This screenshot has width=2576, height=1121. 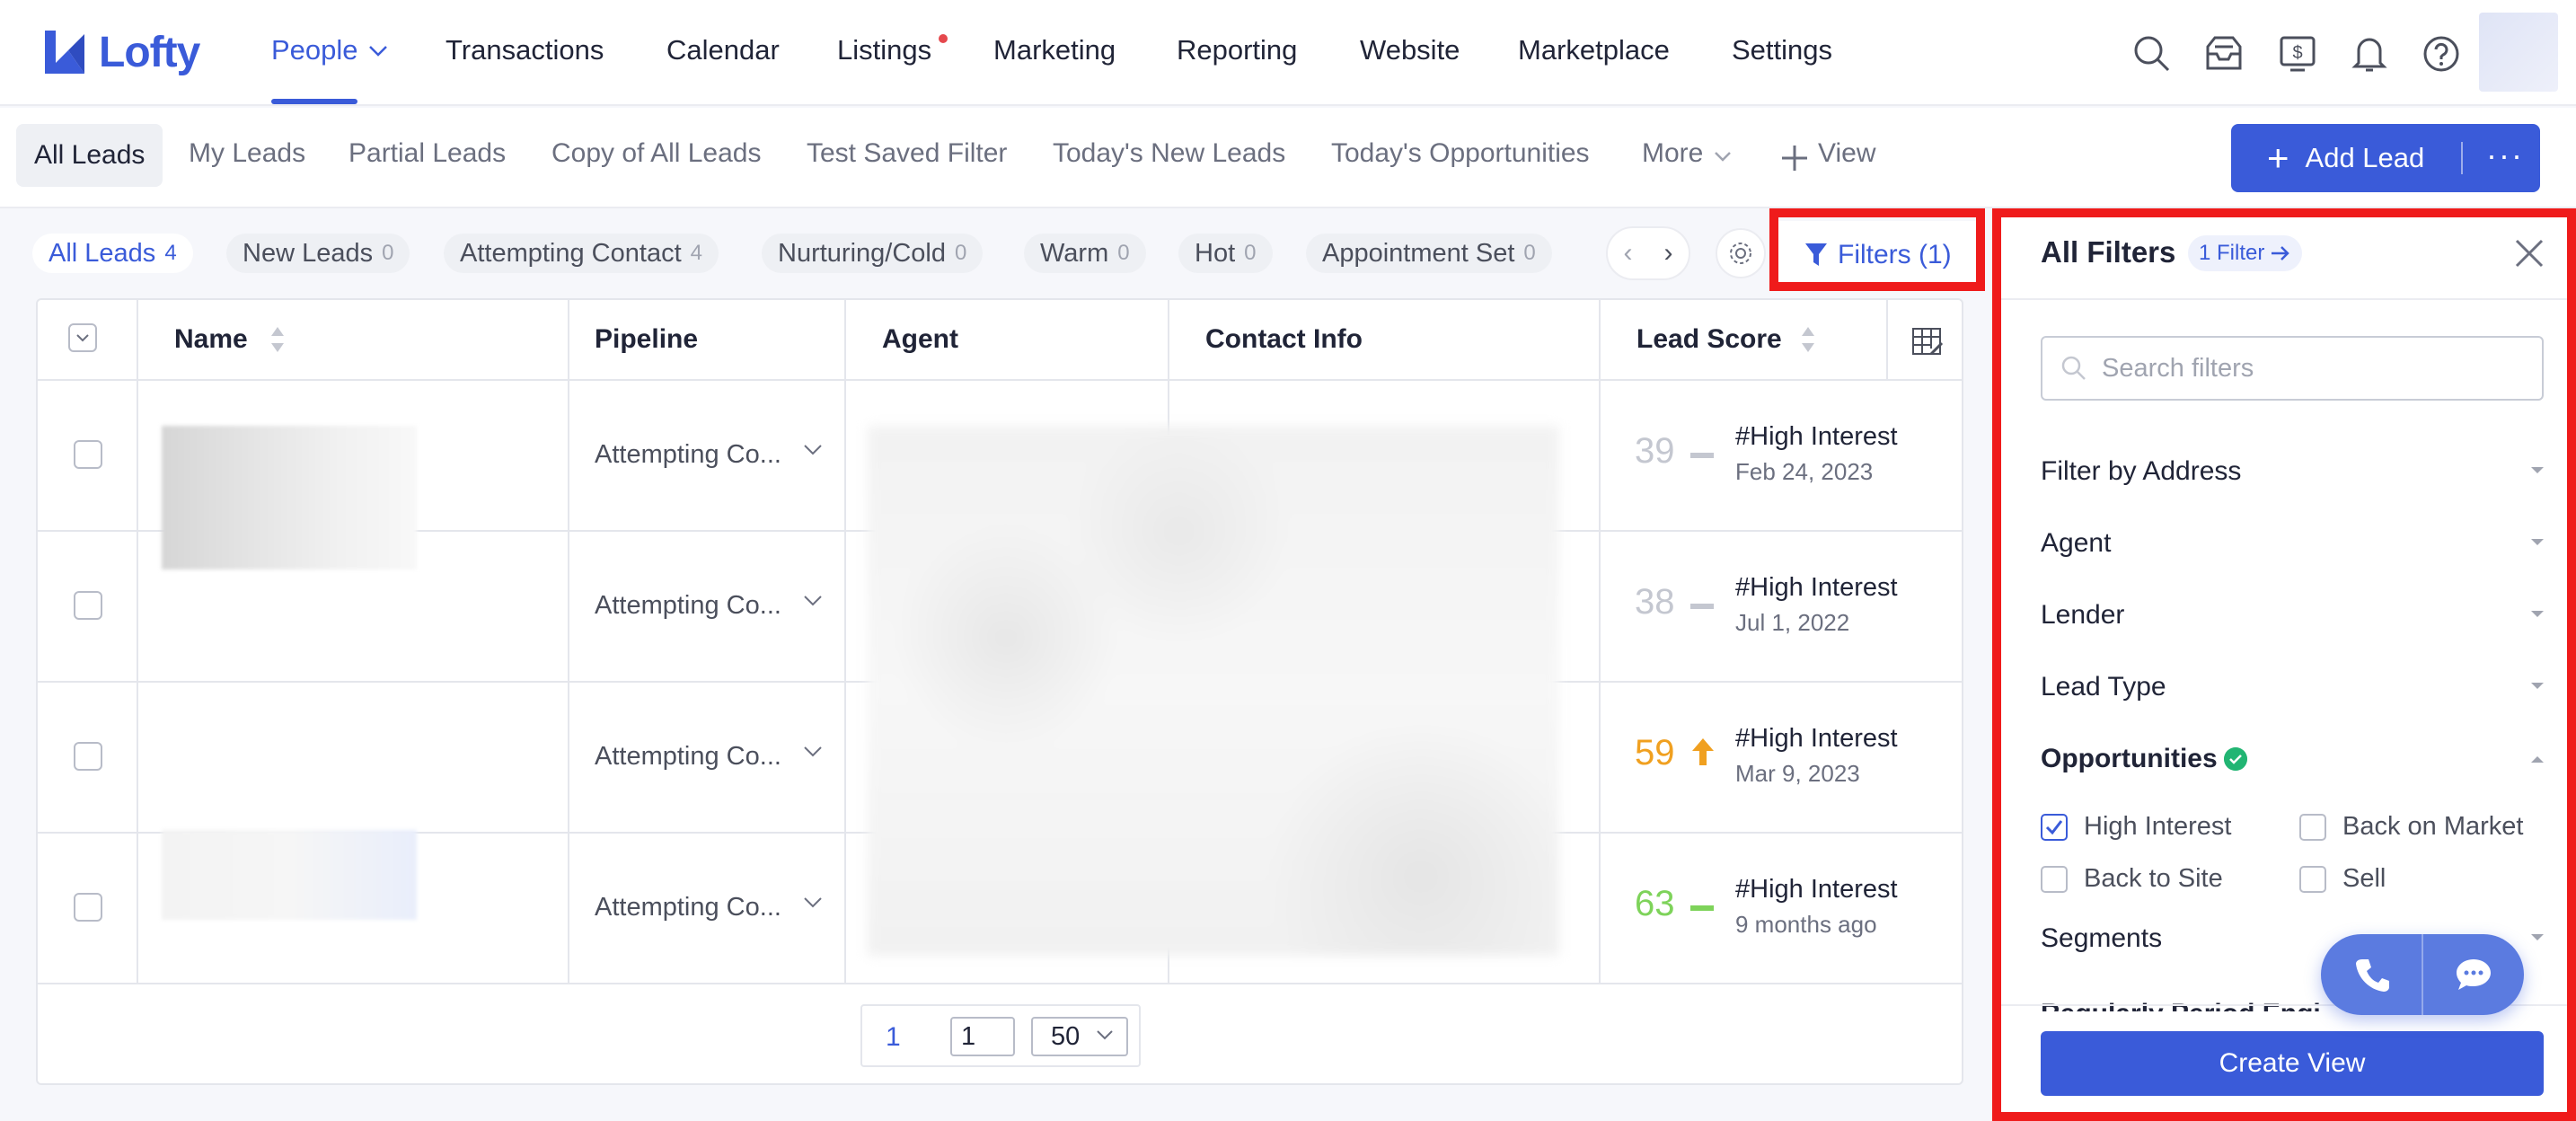 I want to click on column-settings-icon, so click(x=1927, y=342).